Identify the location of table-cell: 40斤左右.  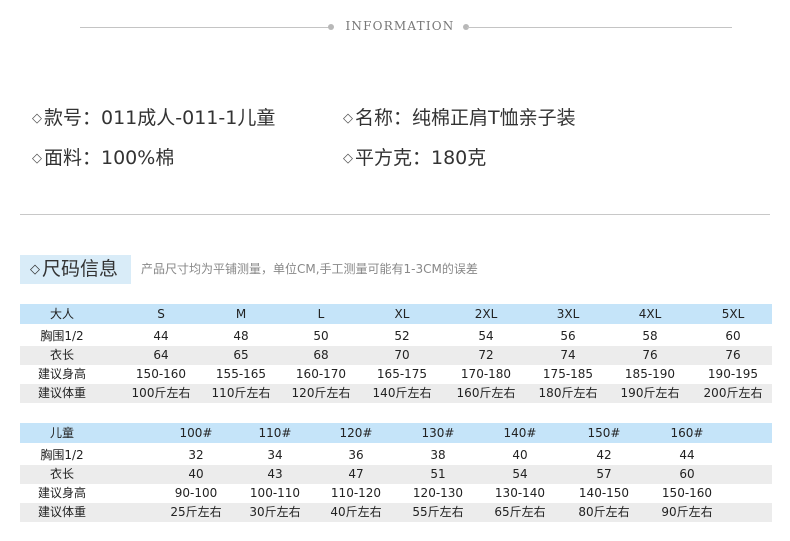
(356, 512).